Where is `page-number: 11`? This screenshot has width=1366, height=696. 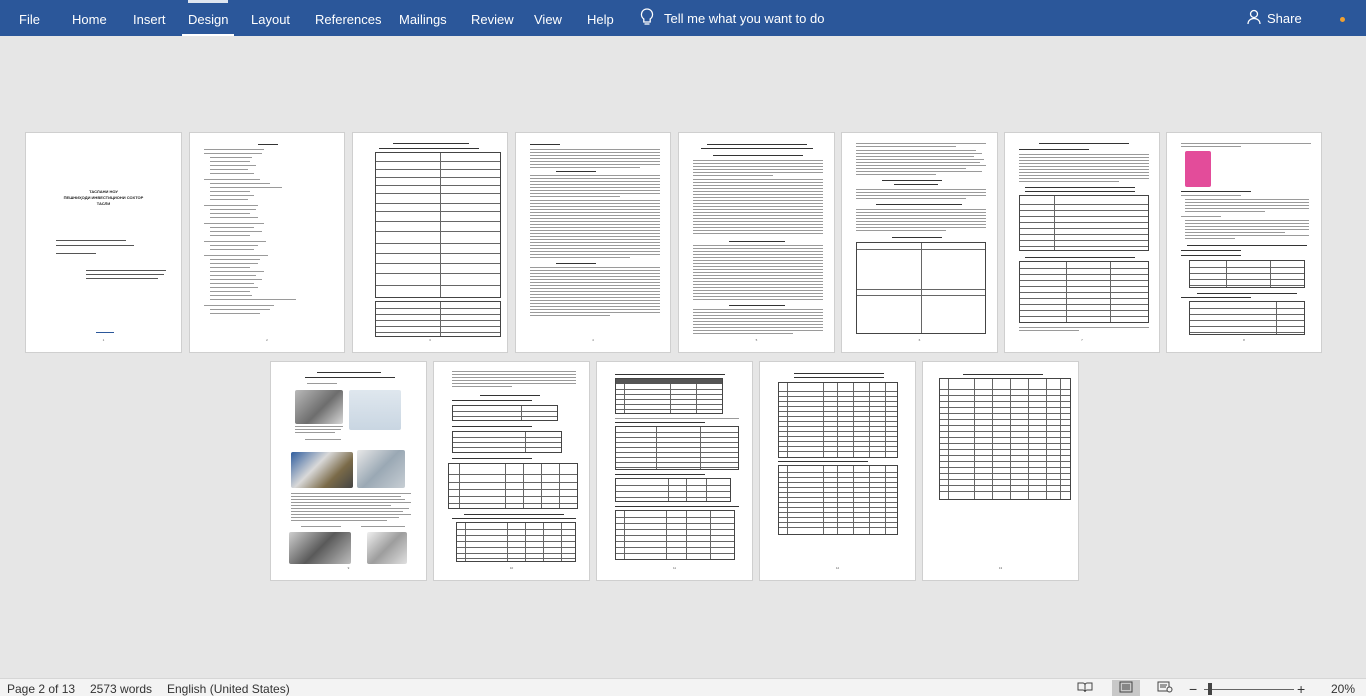 page-number: 11 is located at coordinates (674, 568).